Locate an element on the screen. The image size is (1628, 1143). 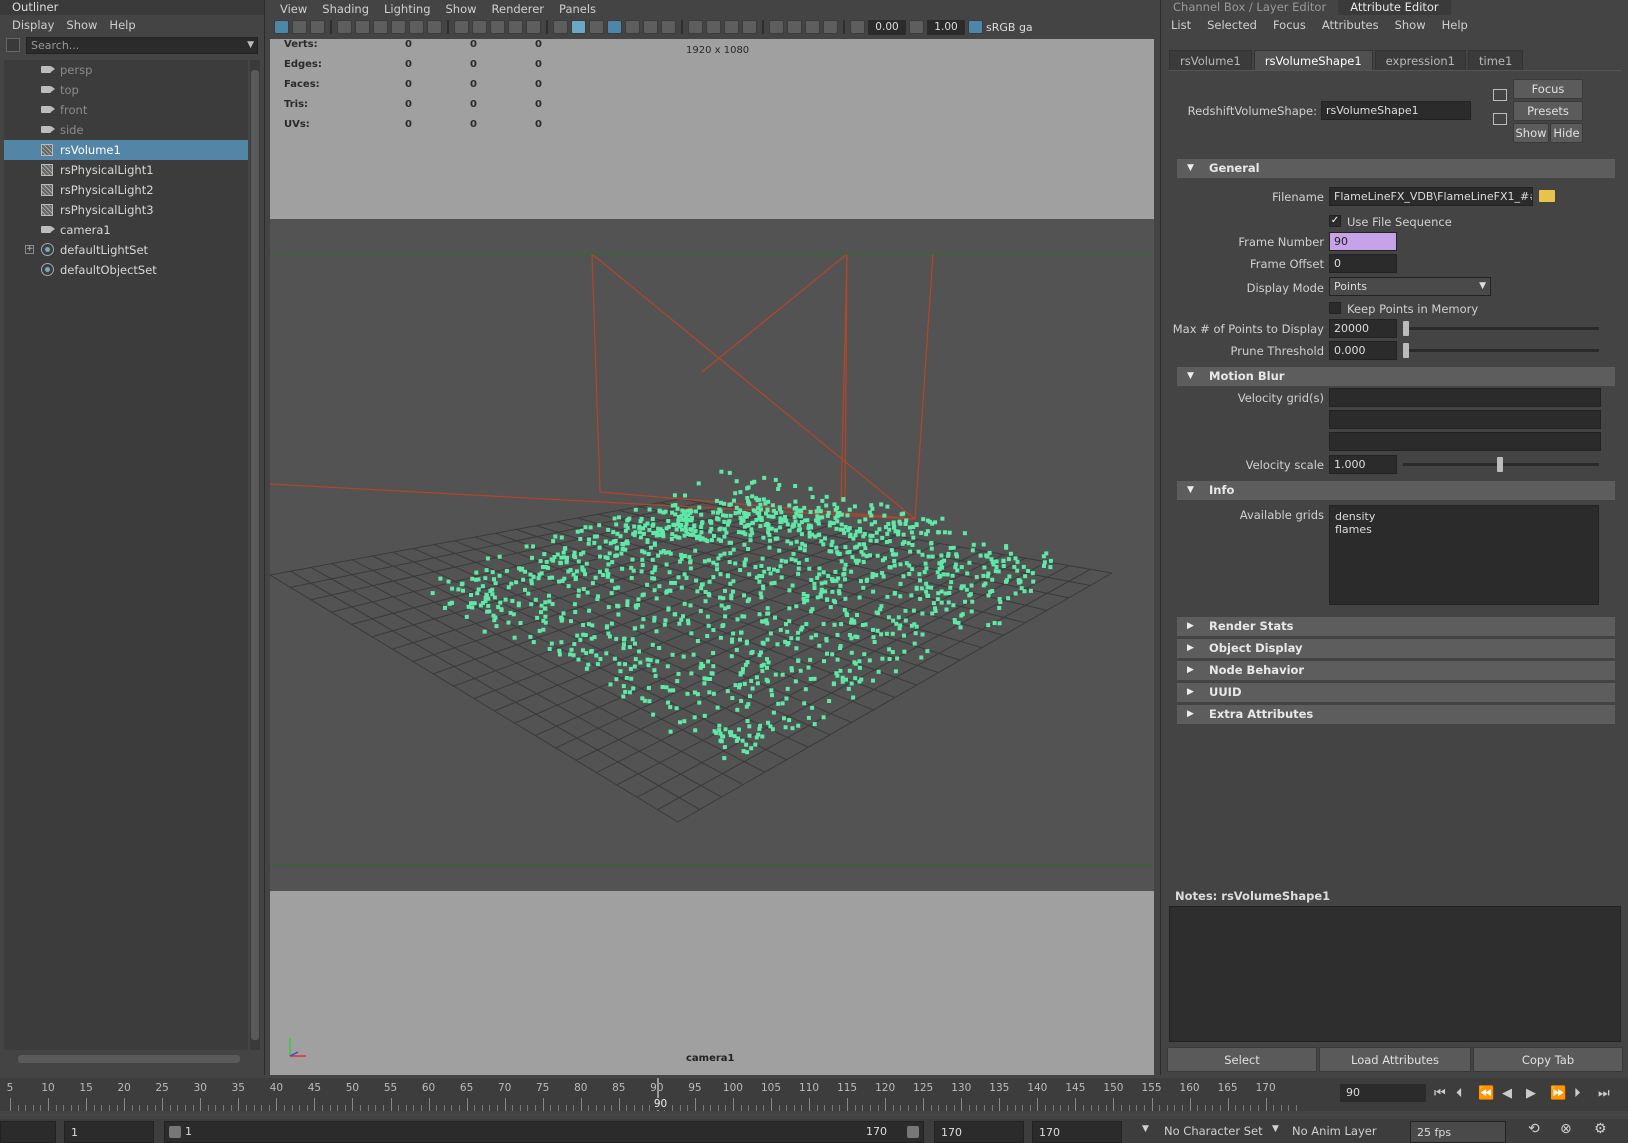
velocity-scale-field: 1.000 is located at coordinates (1363, 464).